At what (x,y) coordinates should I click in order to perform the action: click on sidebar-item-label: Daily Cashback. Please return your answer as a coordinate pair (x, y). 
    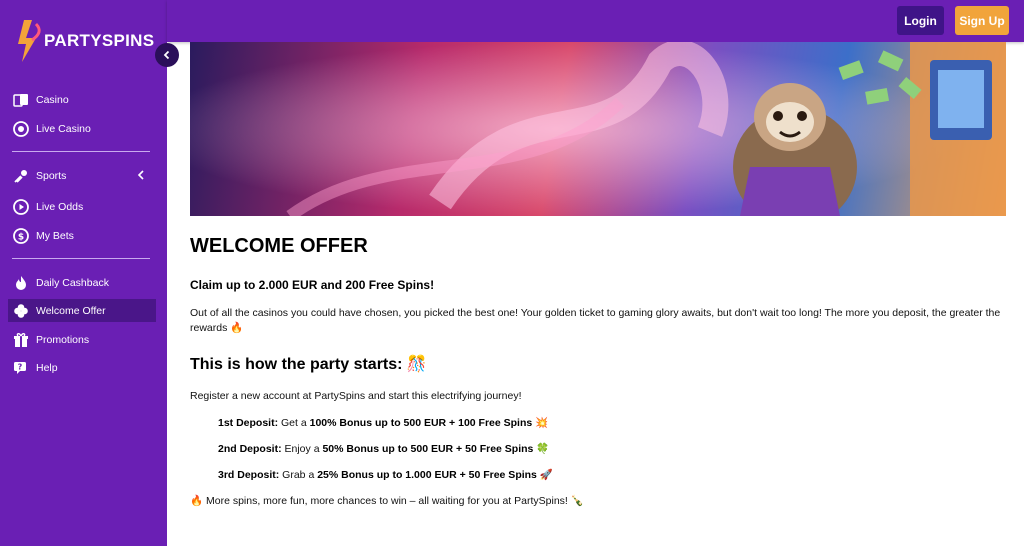
    Looking at the image, I should click on (72, 282).